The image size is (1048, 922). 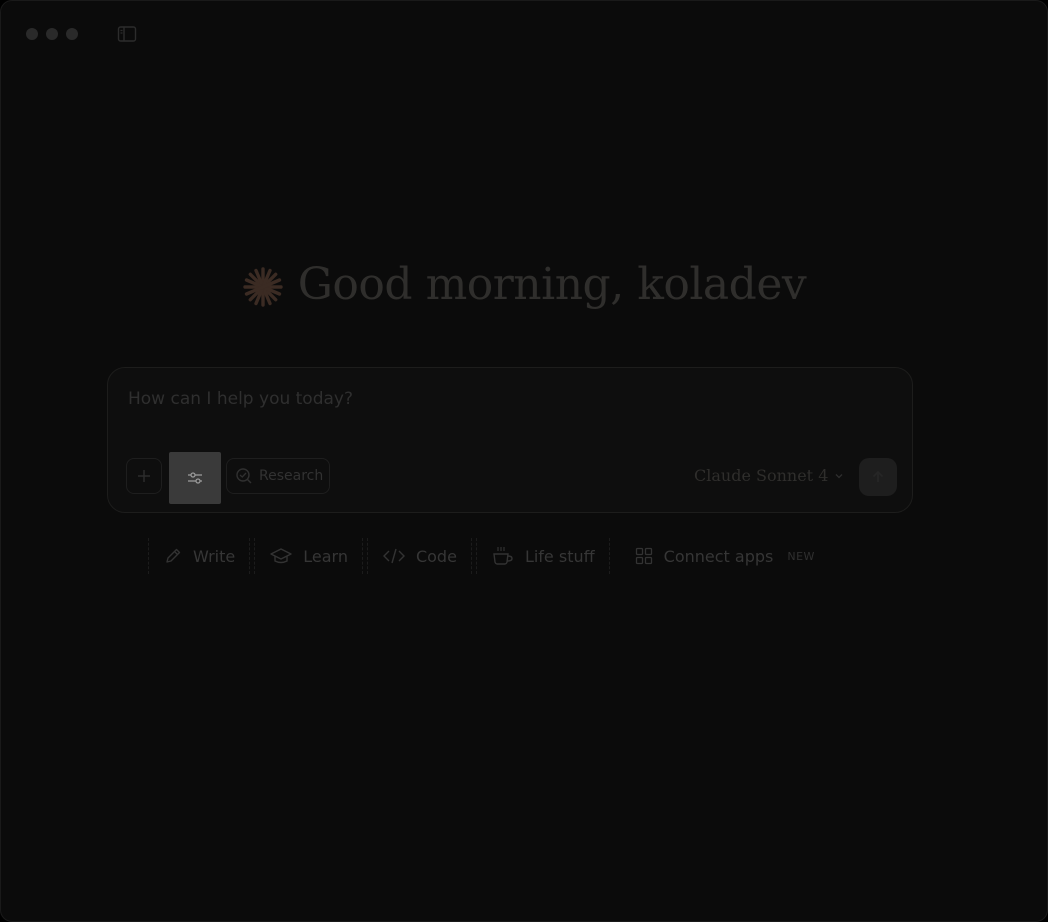 I want to click on suggestion-label: Code, so click(x=436, y=556).